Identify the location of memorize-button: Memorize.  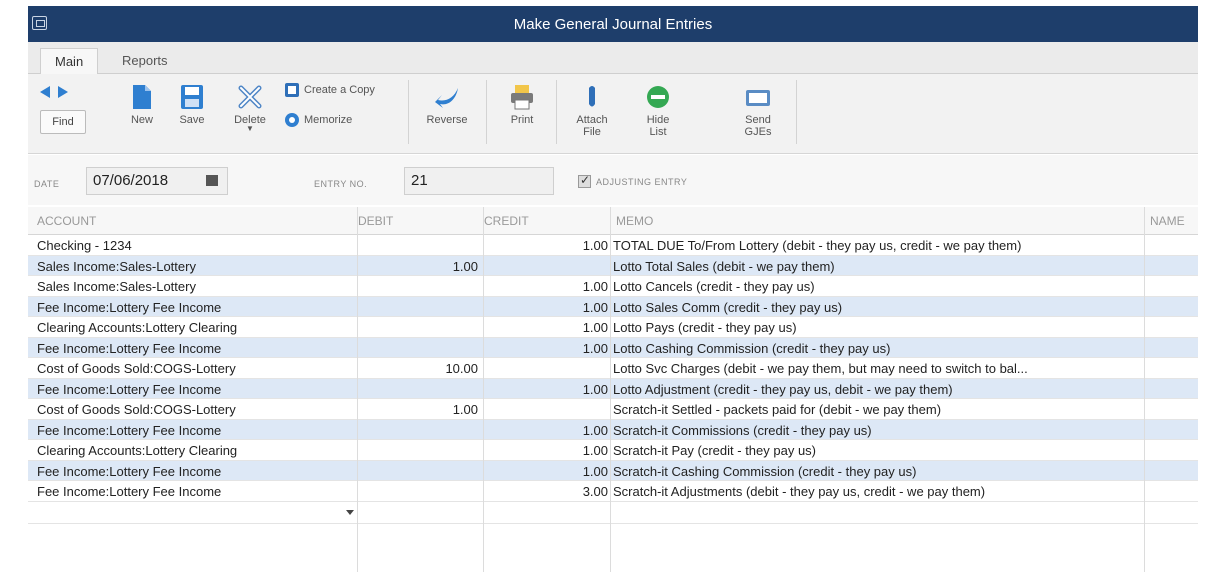
(318, 120).